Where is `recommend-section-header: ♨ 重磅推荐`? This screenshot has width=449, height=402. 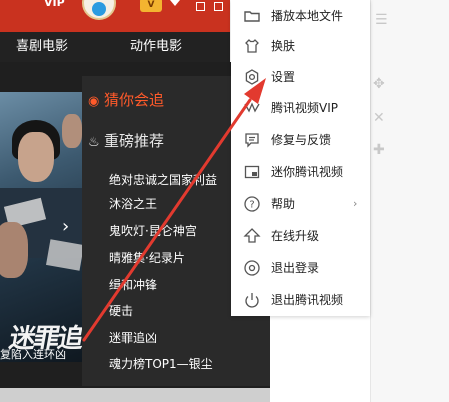 recommend-section-header: ♨ 重磅推荐 is located at coordinates (126, 141).